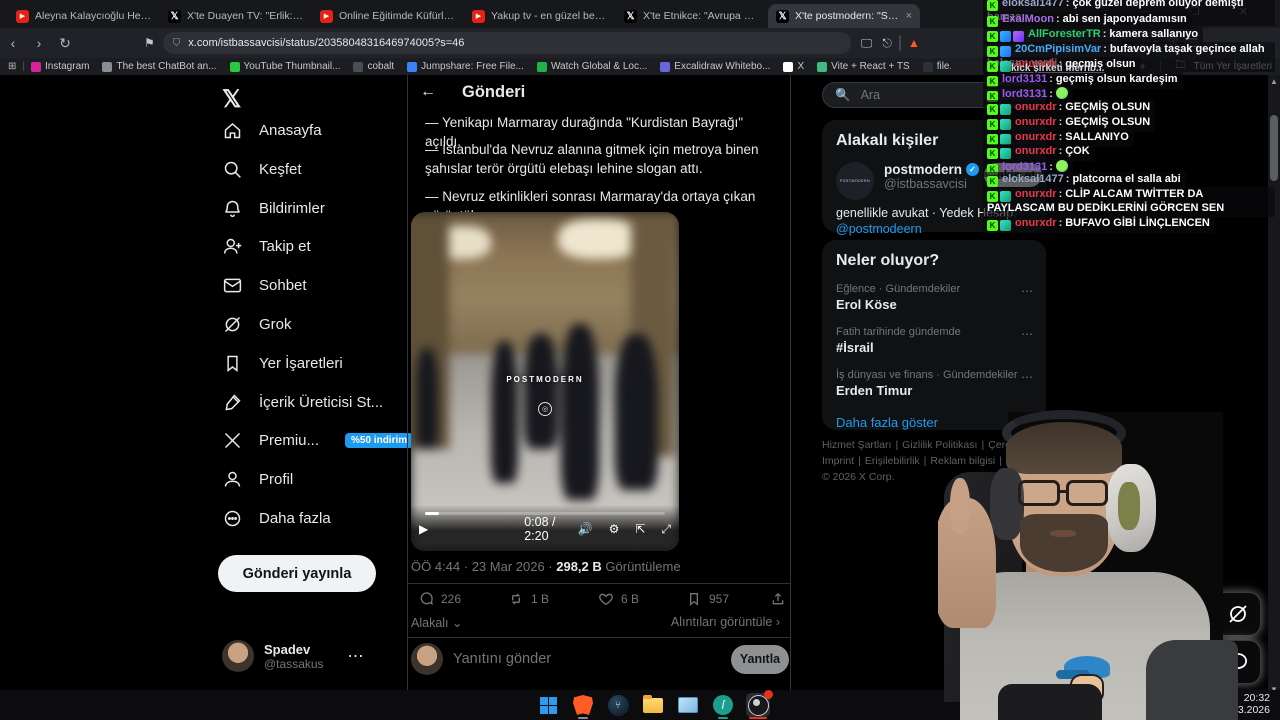 This screenshot has width=1280, height=720. Describe the element at coordinates (273, 208) in the screenshot. I see `sidebar-item-bildirimler: Bildirimler` at that location.